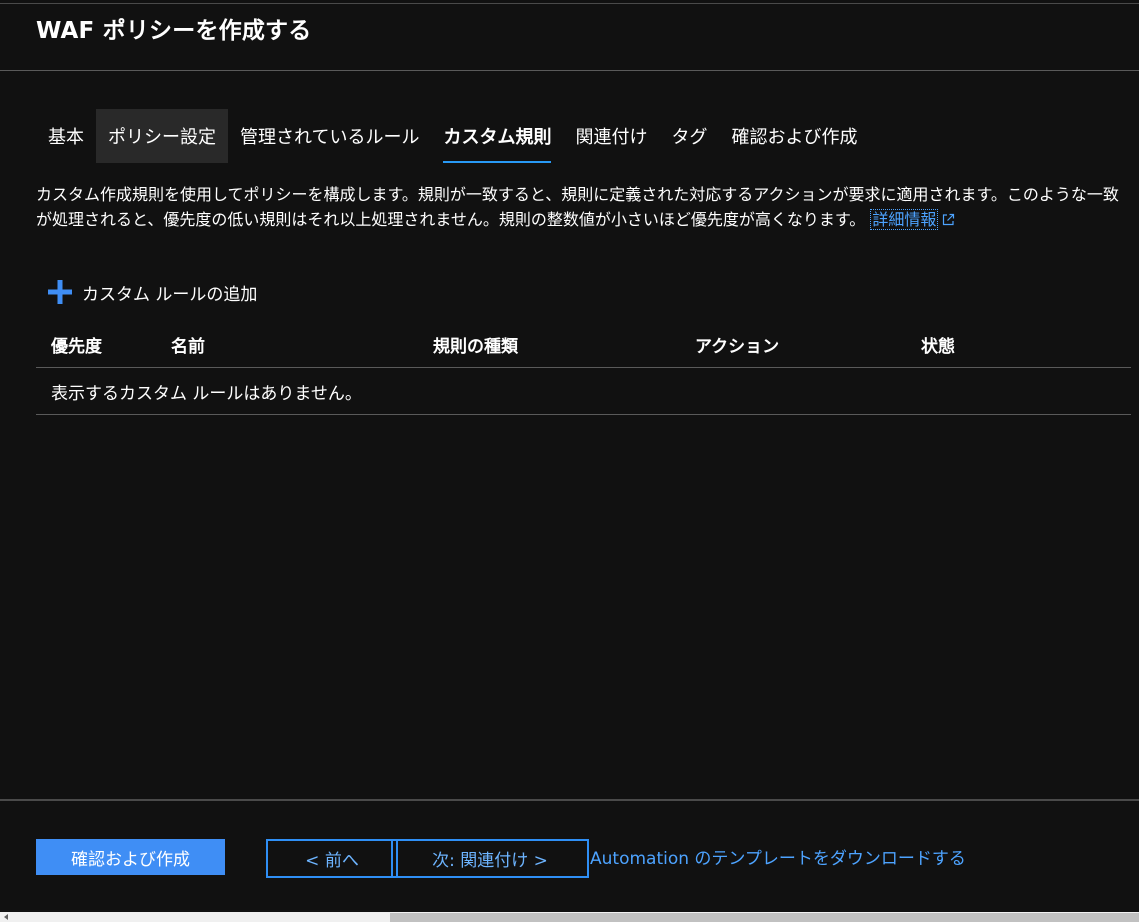 This screenshot has width=1139, height=922. Describe the element at coordinates (583, 345) in the screenshot. I see `table-header: 優先度 名前 規則の種類 アクション 状態` at that location.